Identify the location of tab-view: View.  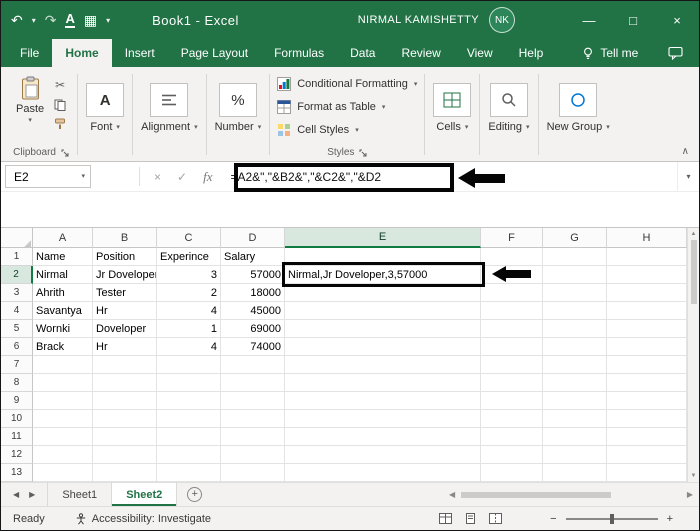
(480, 53).